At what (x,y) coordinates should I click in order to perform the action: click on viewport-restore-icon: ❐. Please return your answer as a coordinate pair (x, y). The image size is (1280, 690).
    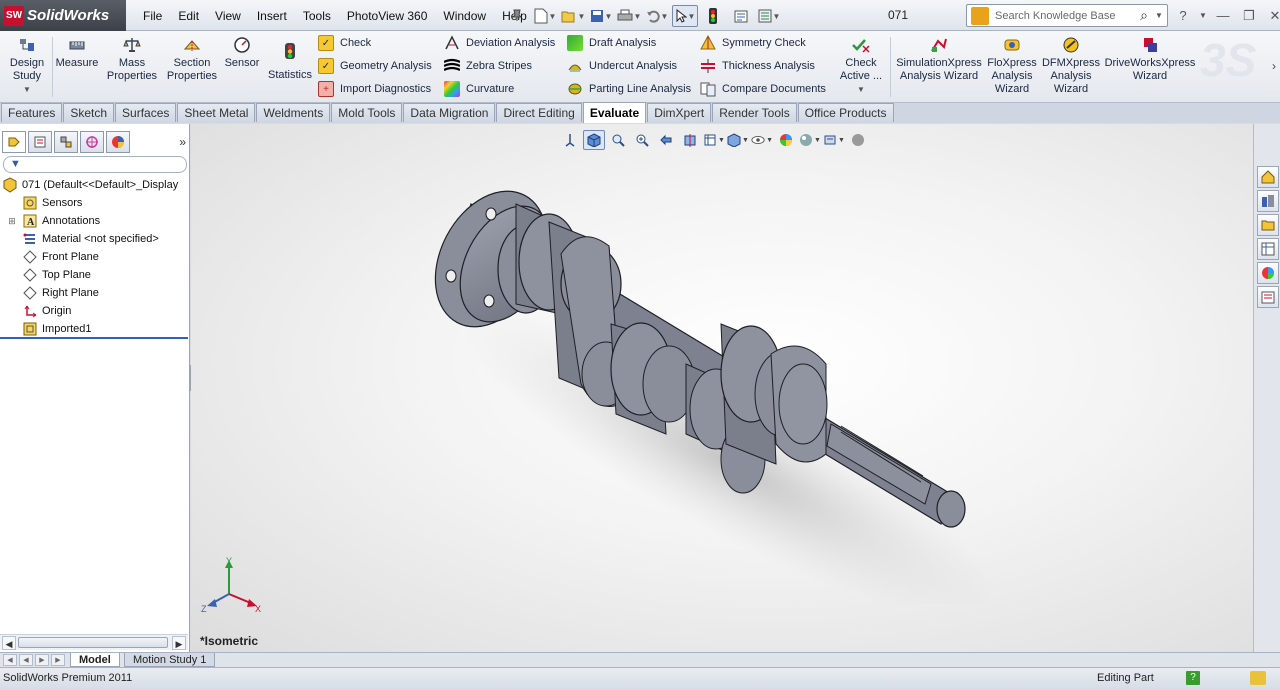
    Looking at the image, I should click on (1216, 126).